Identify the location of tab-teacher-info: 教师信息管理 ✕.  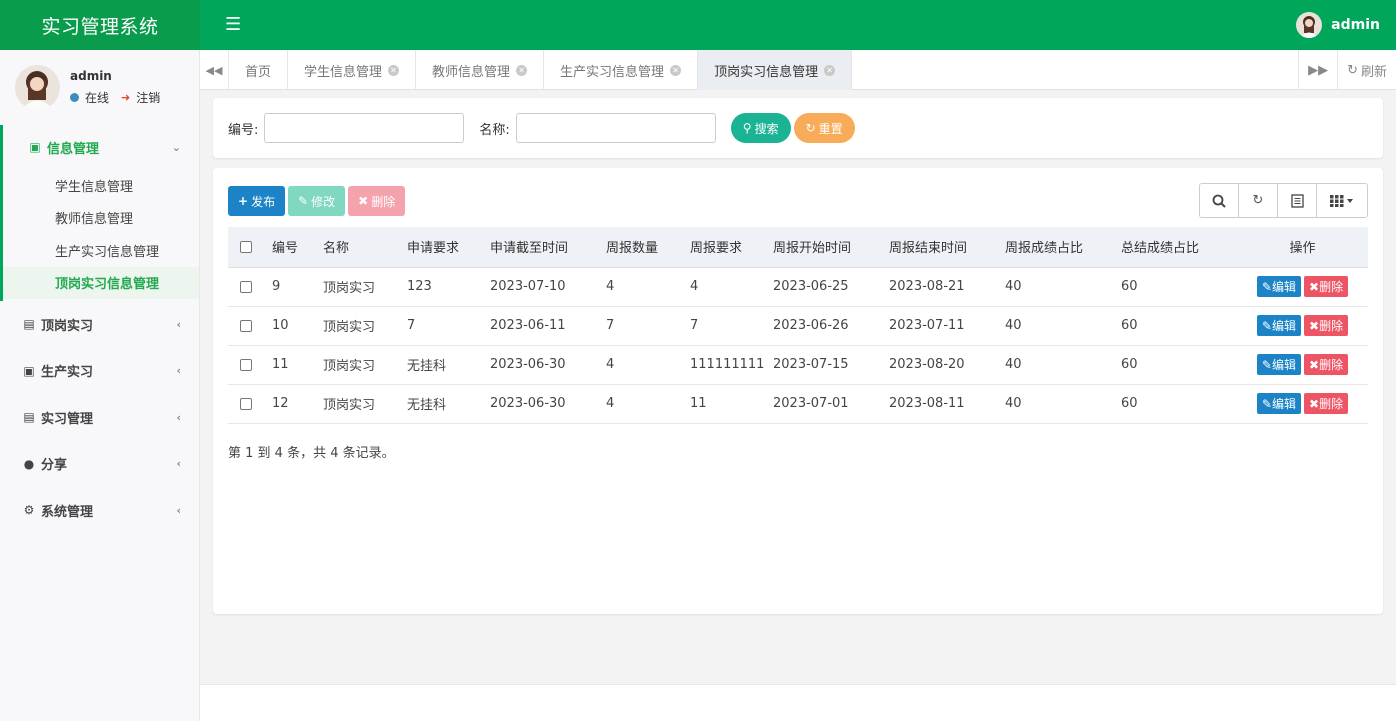
(480, 70).